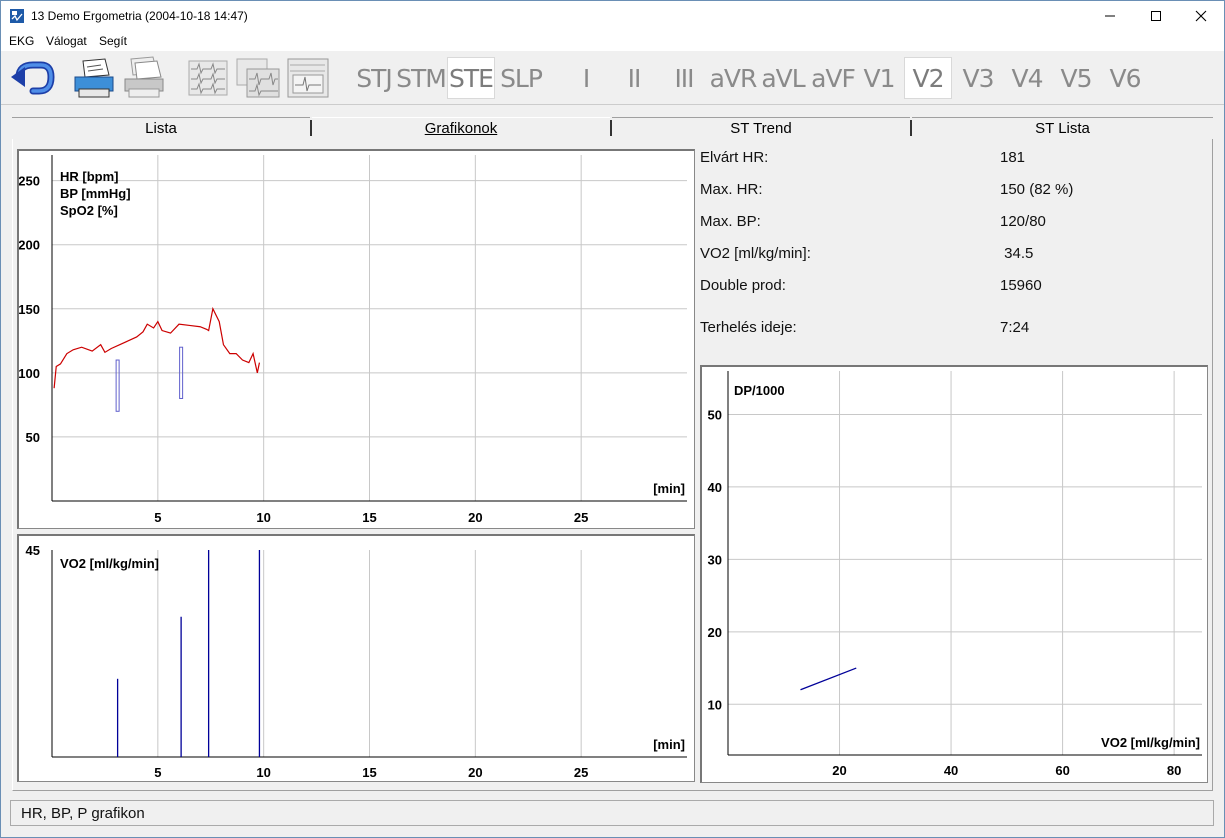 This screenshot has width=1225, height=838. Describe the element at coordinates (29, 373) in the screenshot. I see `y-tick-label: 100` at that location.